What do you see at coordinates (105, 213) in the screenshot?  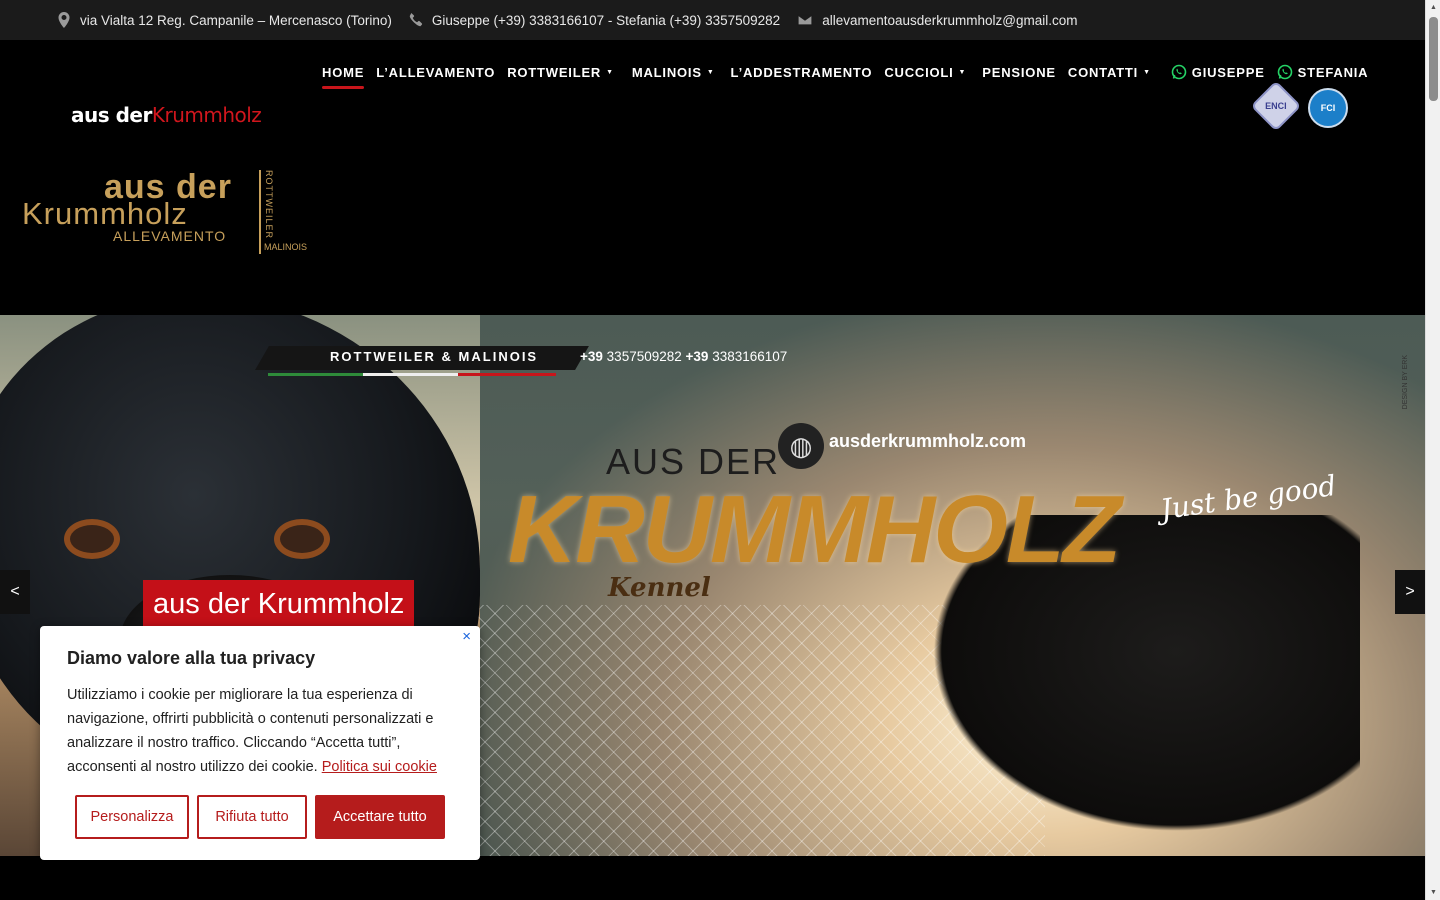 I see `logo-line-2: Krummholz` at bounding box center [105, 213].